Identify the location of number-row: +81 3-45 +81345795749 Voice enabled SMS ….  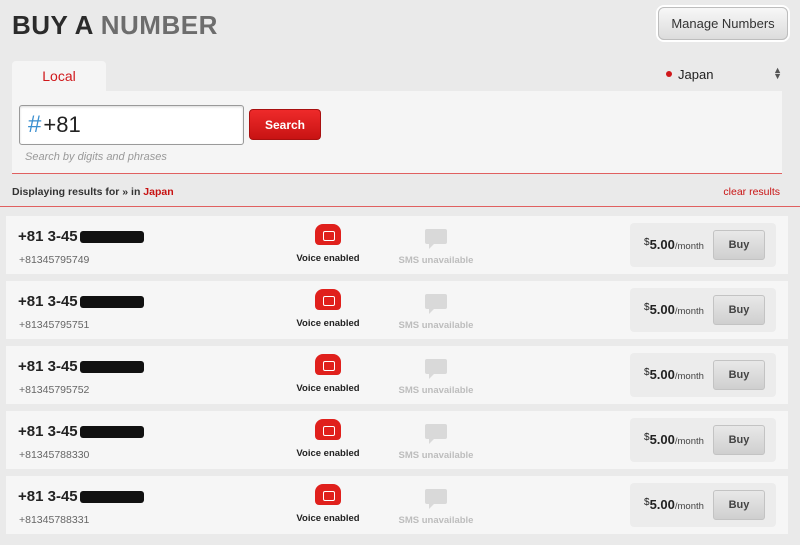
(397, 245).